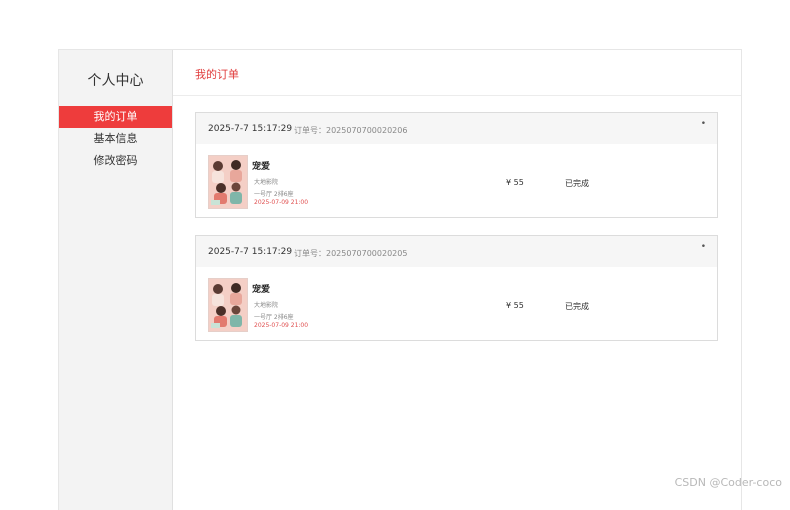 Image resolution: width=790 pixels, height=510 pixels. Describe the element at coordinates (457, 95) in the screenshot. I see `title-divider` at that location.